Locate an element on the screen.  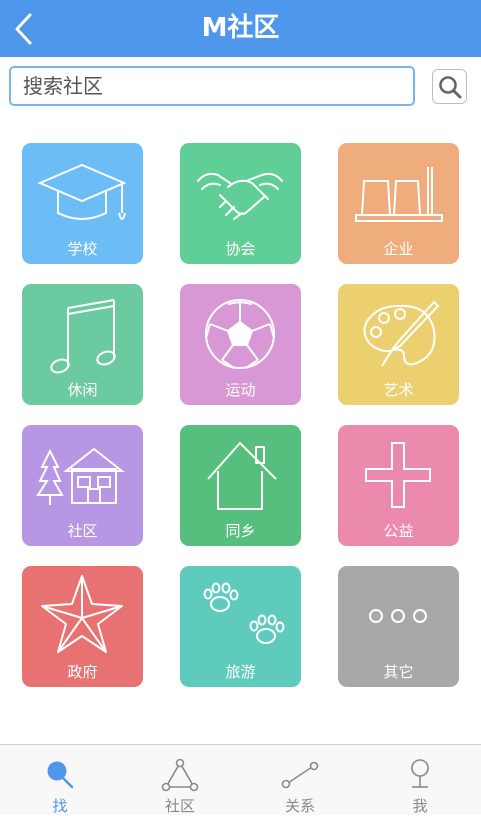
relation-icon is located at coordinates (300, 775).